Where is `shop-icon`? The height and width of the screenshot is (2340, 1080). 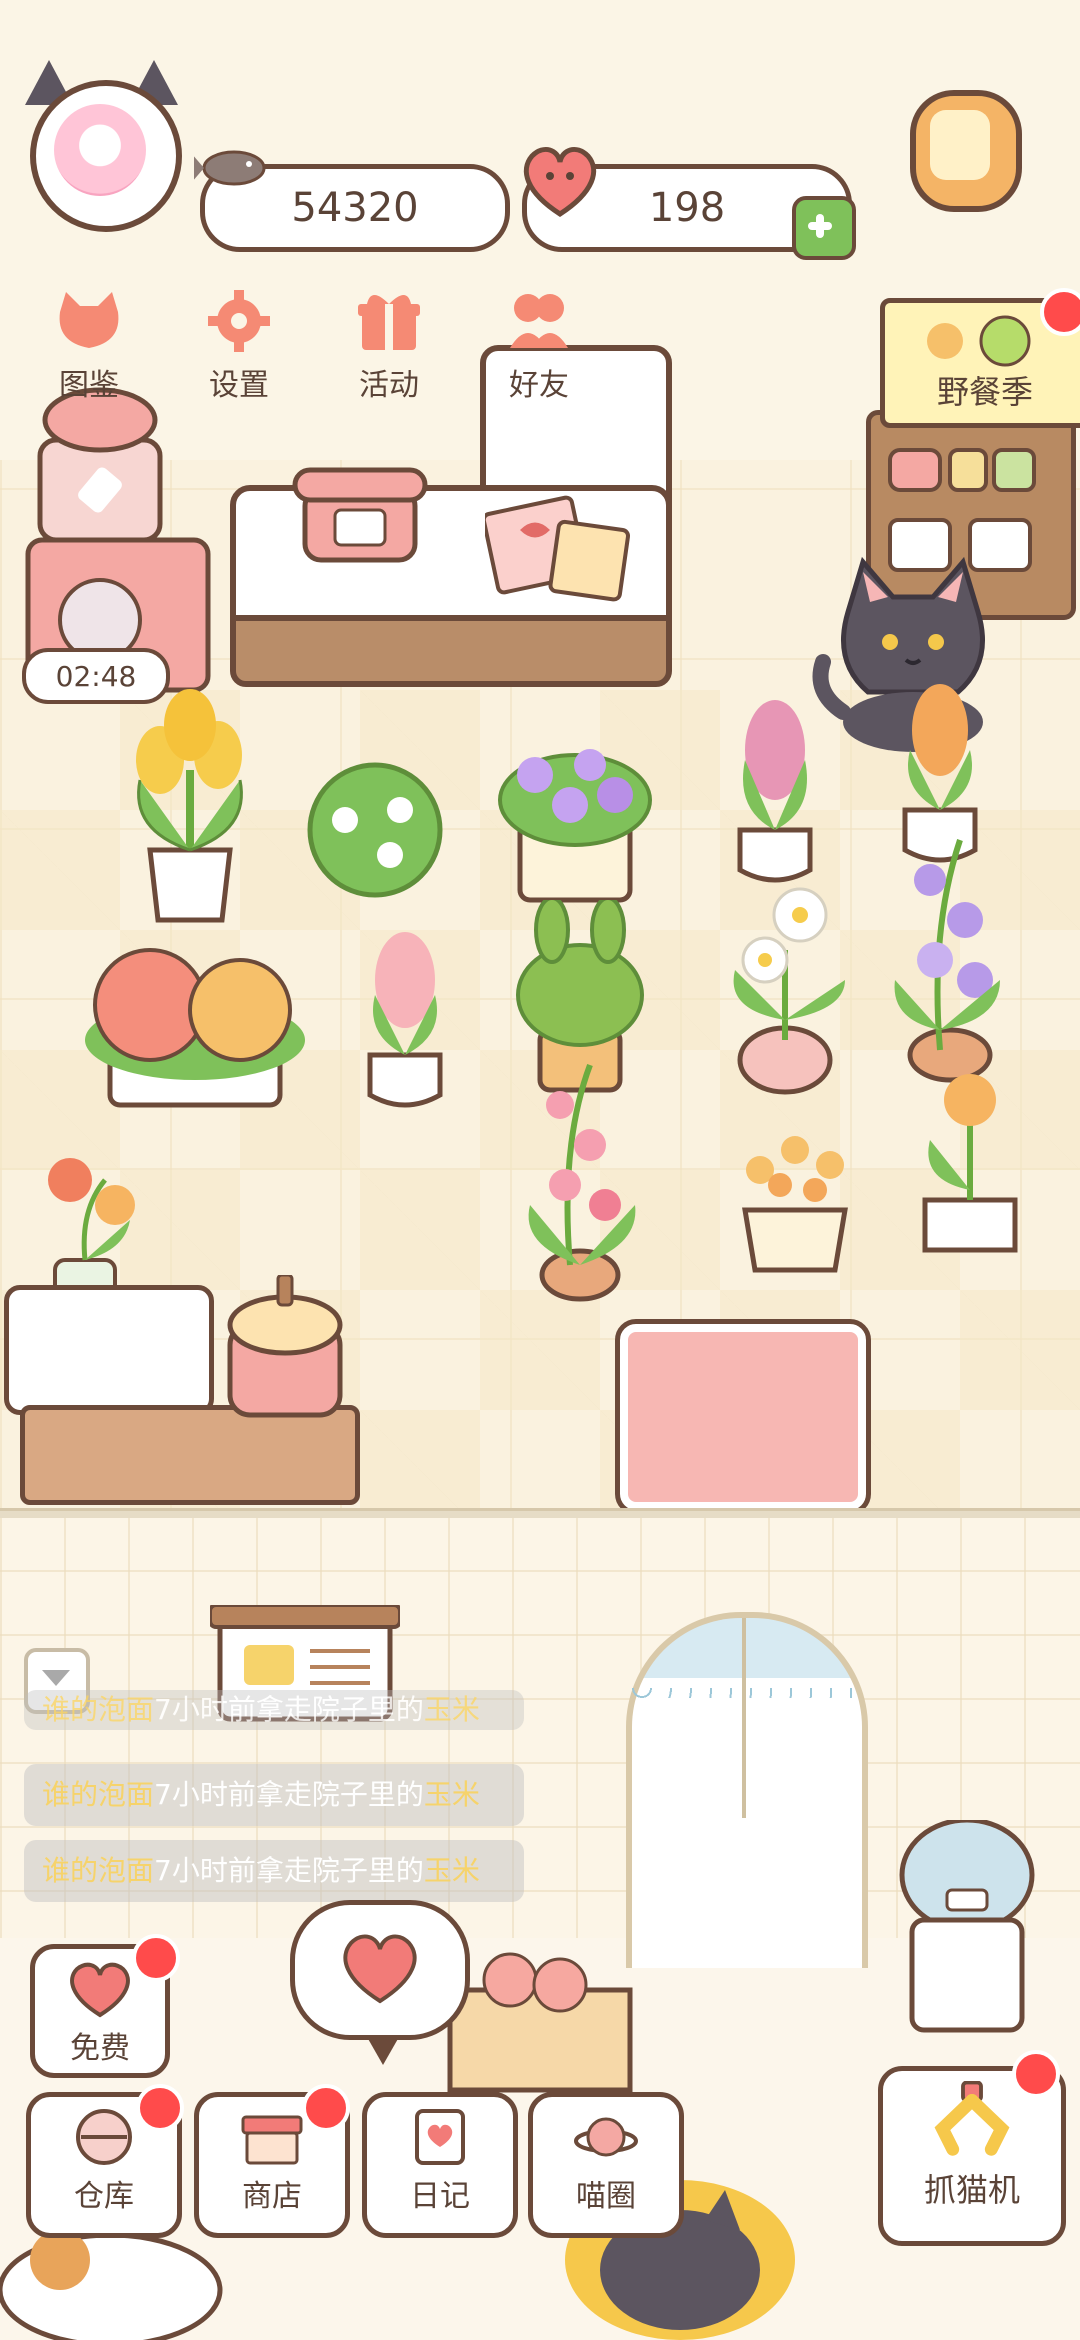 shop-icon is located at coordinates (272, 2140).